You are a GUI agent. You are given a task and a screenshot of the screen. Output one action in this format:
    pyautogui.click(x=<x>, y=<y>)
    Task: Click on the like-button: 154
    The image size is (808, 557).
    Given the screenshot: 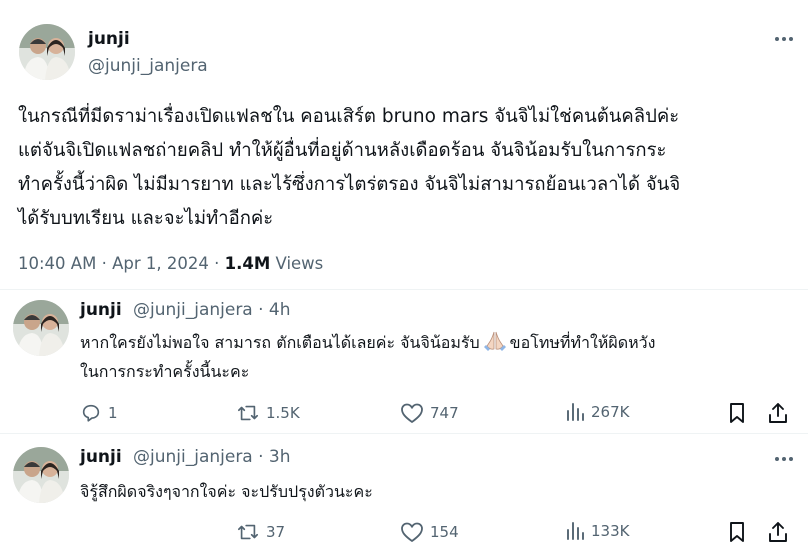 What is the action you would take?
    pyautogui.click(x=429, y=532)
    